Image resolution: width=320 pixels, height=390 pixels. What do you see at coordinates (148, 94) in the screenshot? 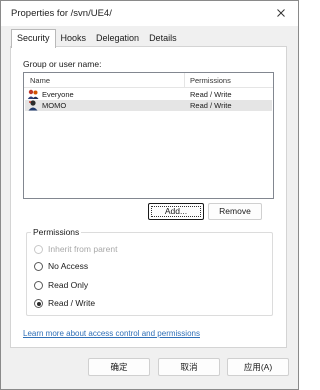
I see `list-row-everyone: Everyone Read / Write` at bounding box center [148, 94].